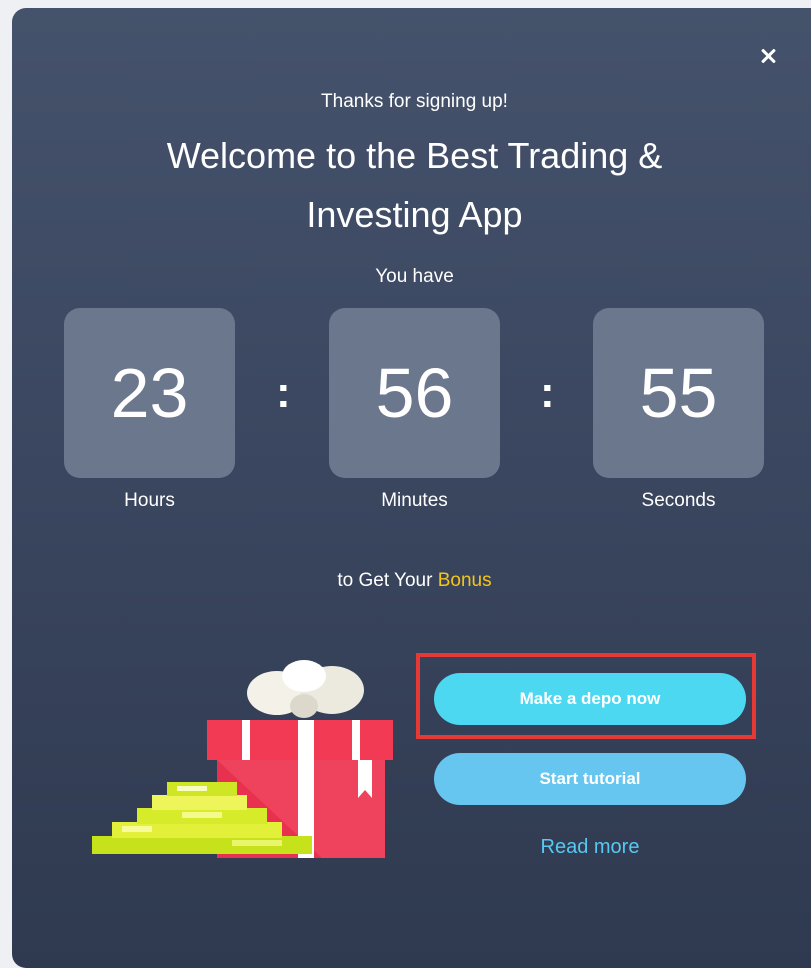  Describe the element at coordinates (242, 759) in the screenshot. I see `gift-and-coins-illustration` at that location.